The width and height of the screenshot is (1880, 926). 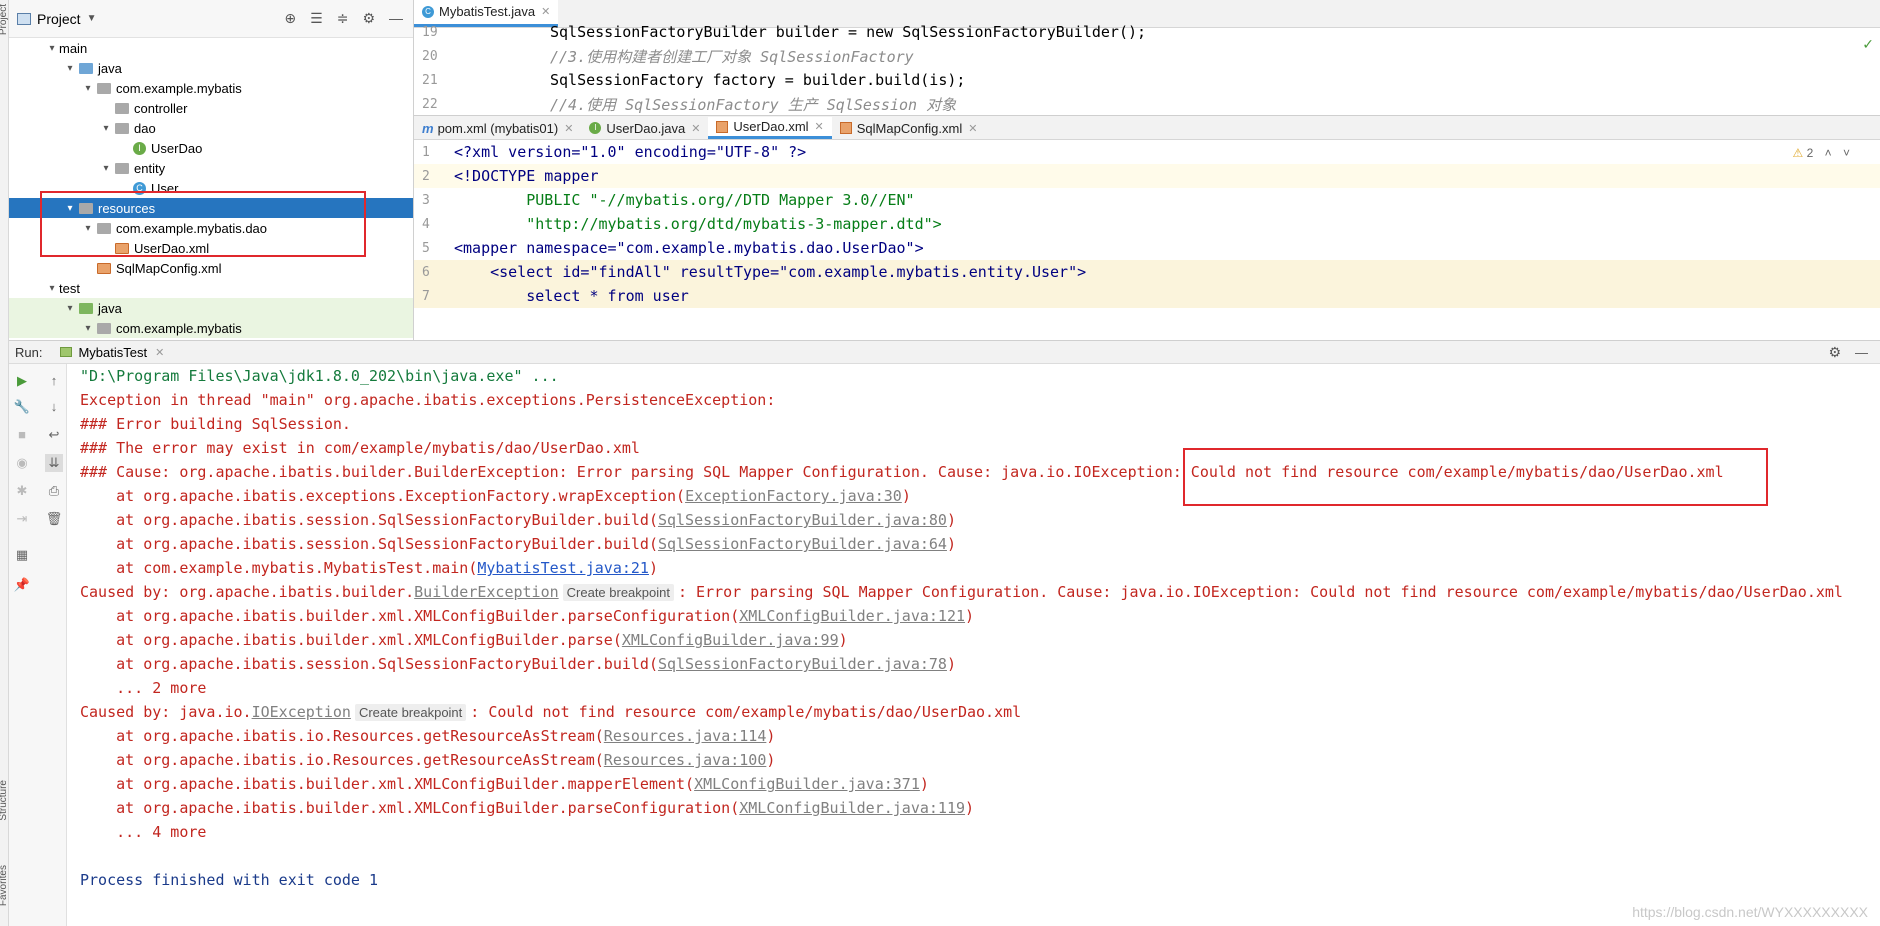 What do you see at coordinates (497, 128) in the screenshot?
I see `tab-pom: m pom.xml (mybatis01) ✕` at bounding box center [497, 128].